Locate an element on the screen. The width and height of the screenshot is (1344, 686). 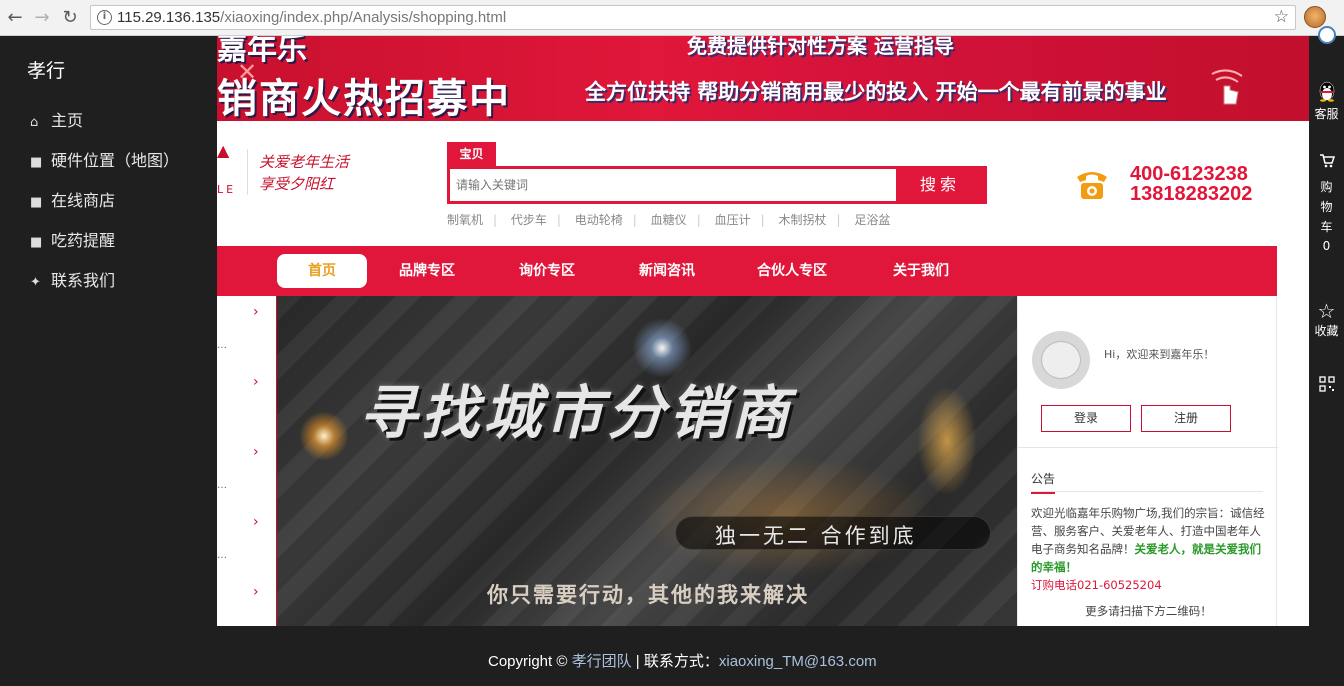
sidebar-item-home: ⌂ 主页 is located at coordinates (56, 121).